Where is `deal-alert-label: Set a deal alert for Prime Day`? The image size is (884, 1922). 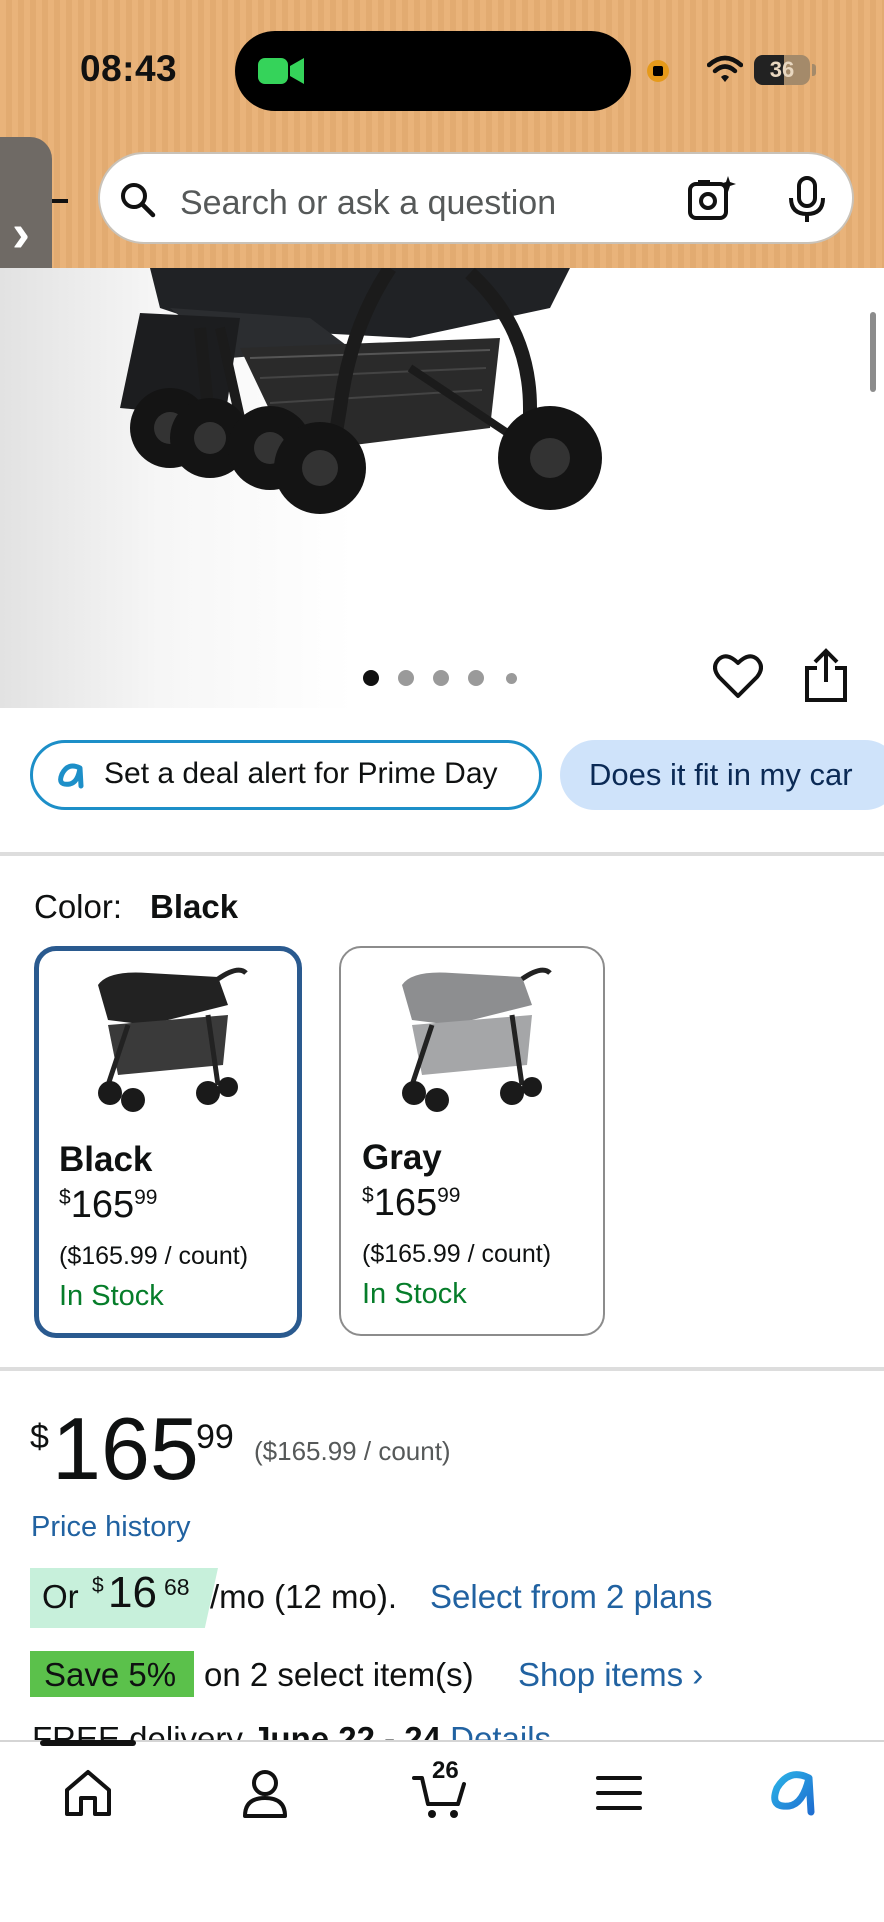 deal-alert-label: Set a deal alert for Prime Day is located at coordinates (301, 773).